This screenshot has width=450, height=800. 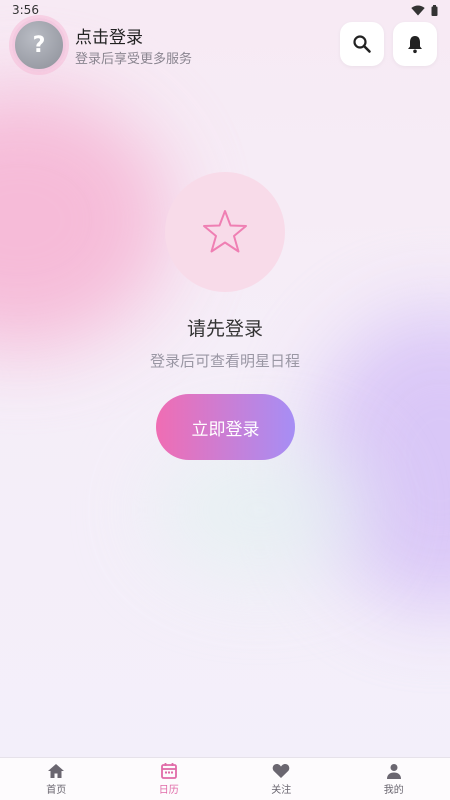 I want to click on notification-button, so click(x=415, y=44).